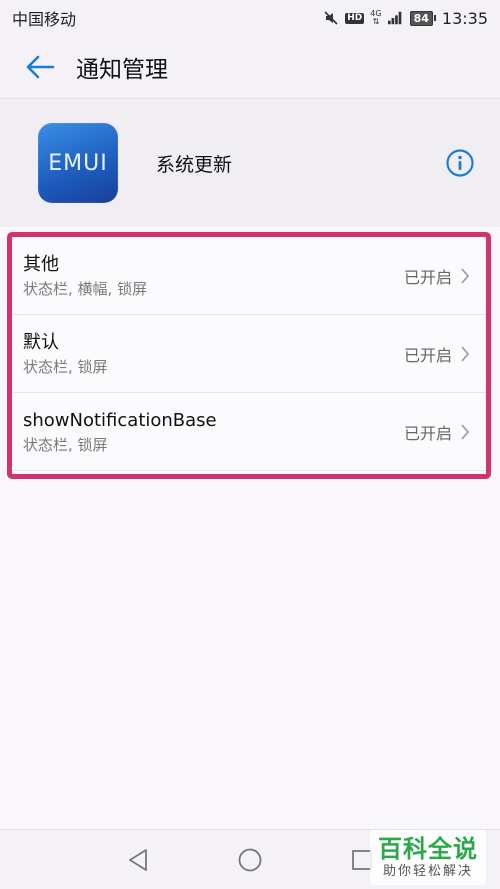 Image resolution: width=500 pixels, height=889 pixels. What do you see at coordinates (405, 18) in the screenshot?
I see `status-icons: HD 4G ⇅ 84 13:35` at bounding box center [405, 18].